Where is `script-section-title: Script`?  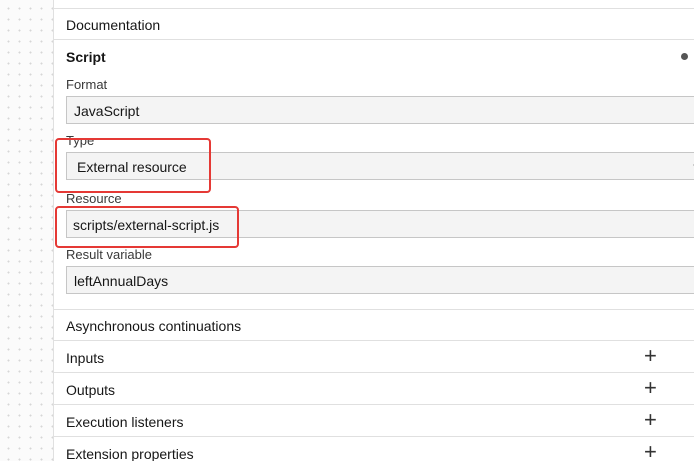
script-section-title: Script is located at coordinates (86, 57).